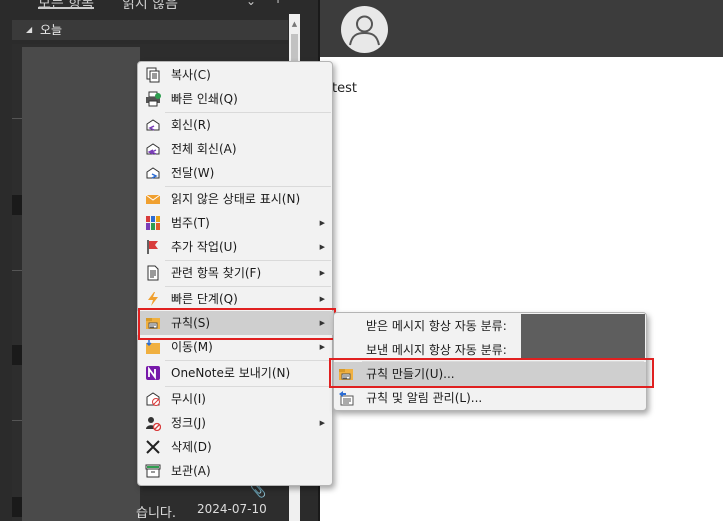 This screenshot has width=723, height=521. What do you see at coordinates (436, 326) in the screenshot?
I see `submenu-item-label: 받은 메시지 항상 자동 분류:` at bounding box center [436, 326].